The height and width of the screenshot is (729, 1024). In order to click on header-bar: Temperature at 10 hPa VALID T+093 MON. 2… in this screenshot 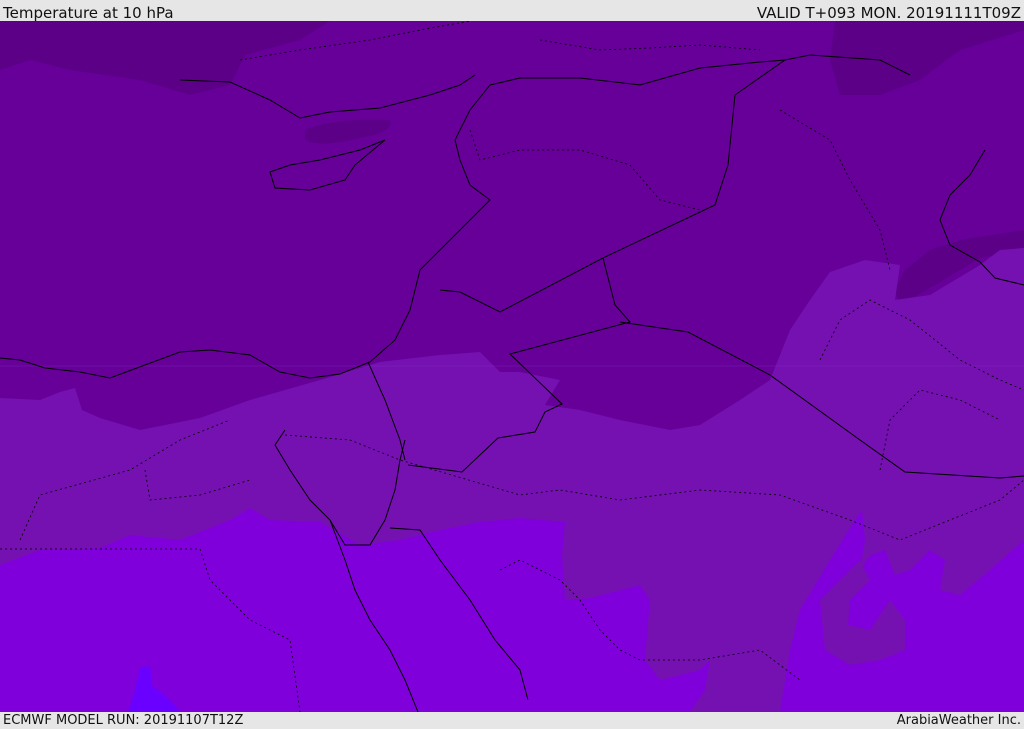, I will do `click(512, 11)`.